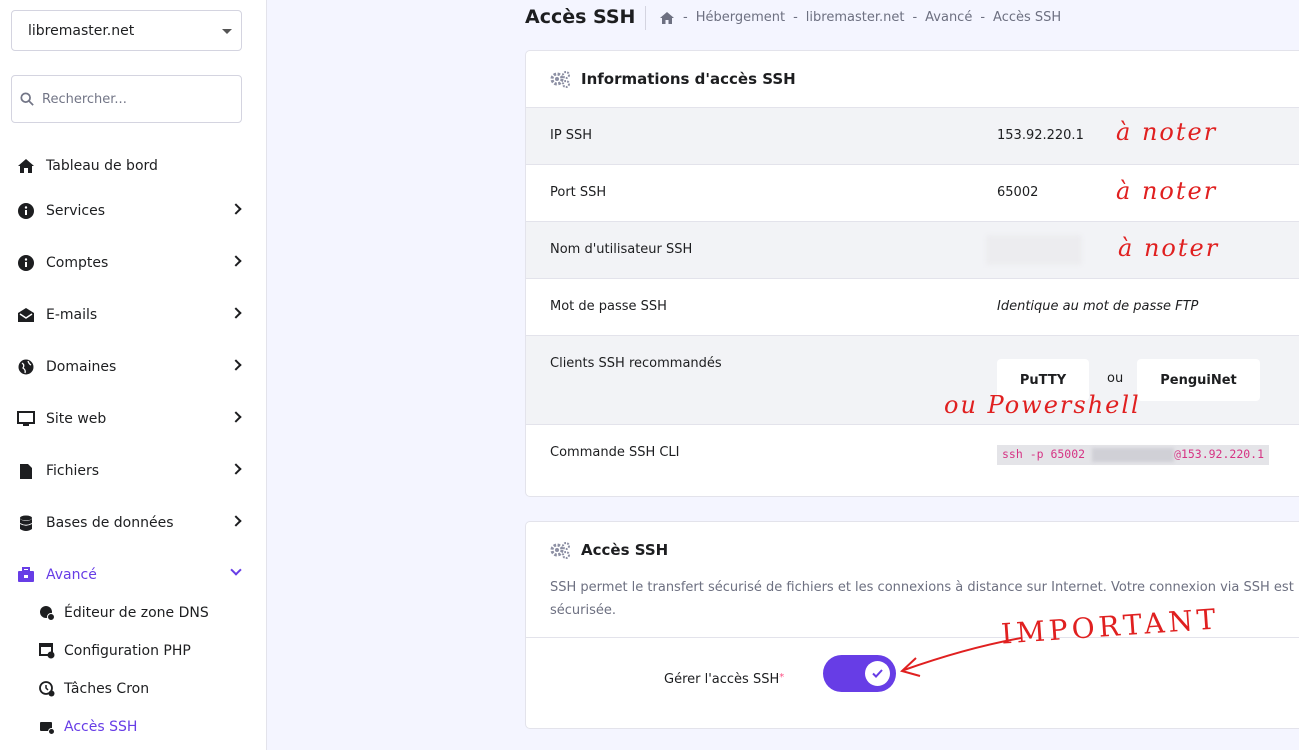 This screenshot has width=1299, height=750. Describe the element at coordinates (76, 419) in the screenshot. I see `sidebar-item-label: Site web` at that location.